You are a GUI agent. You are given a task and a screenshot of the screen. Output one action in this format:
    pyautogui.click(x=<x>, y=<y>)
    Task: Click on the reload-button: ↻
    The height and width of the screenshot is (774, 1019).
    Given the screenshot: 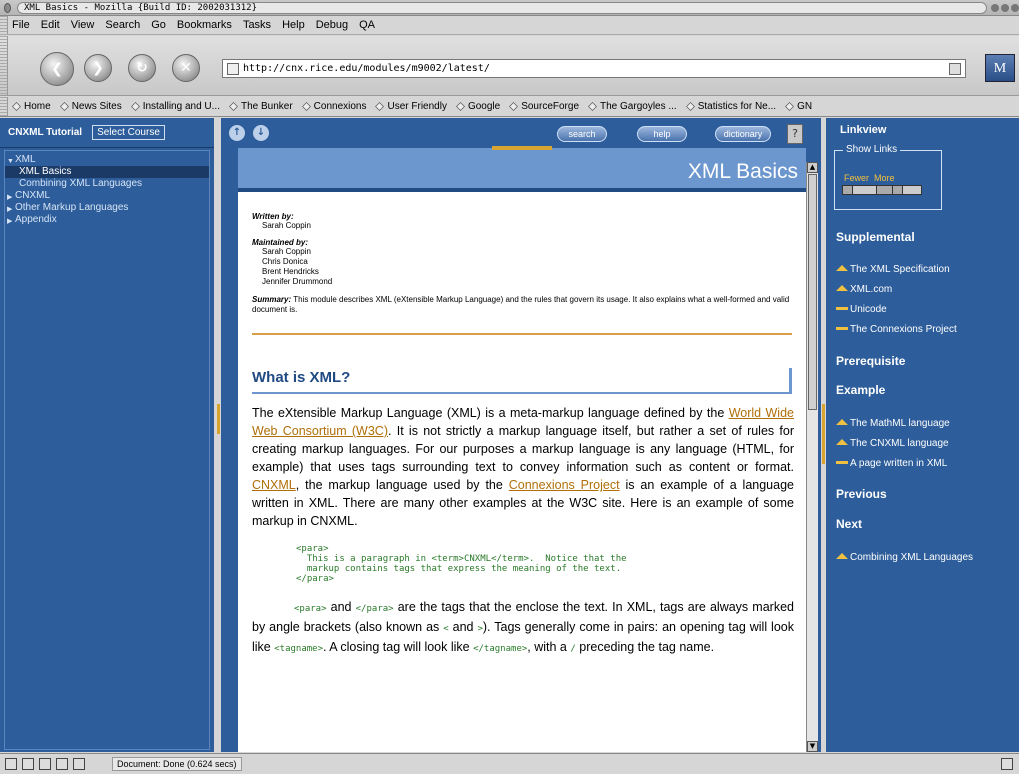 What is the action you would take?
    pyautogui.click(x=142, y=68)
    